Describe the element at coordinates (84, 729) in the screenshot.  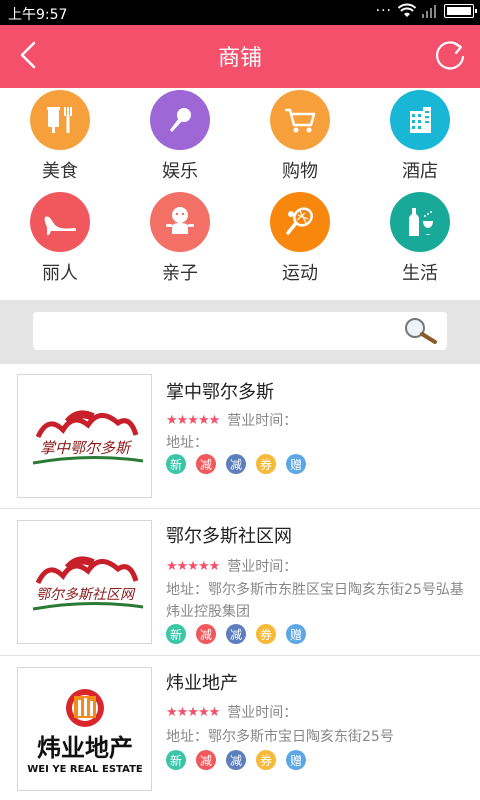
I see `shop-logo: 炜业地产 WEI YE REAL ESTATE` at that location.